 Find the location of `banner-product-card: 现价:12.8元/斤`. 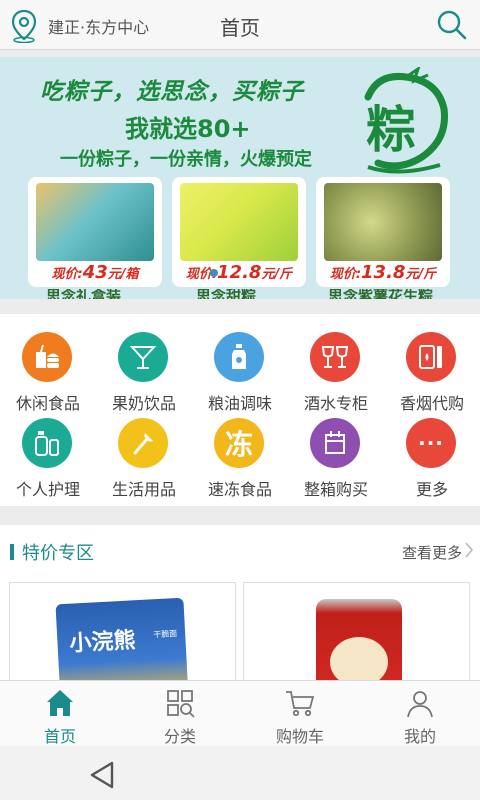

banner-product-card: 现价:12.8元/斤 is located at coordinates (239, 232).